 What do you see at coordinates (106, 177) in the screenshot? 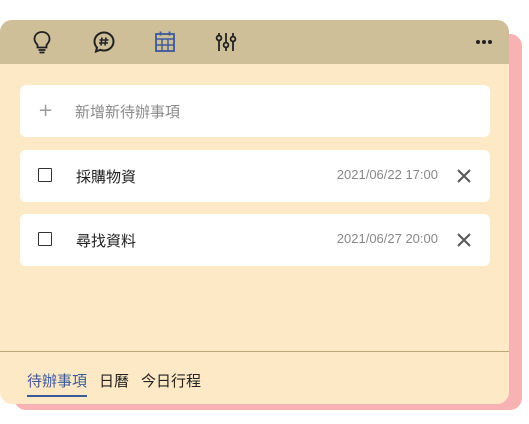
I see `todo-title: 採購物資` at bounding box center [106, 177].